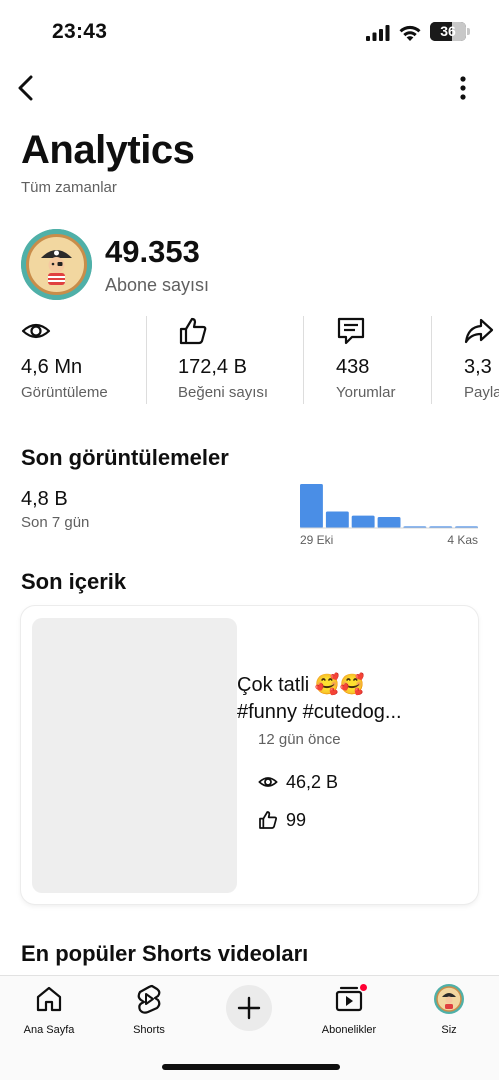 This screenshot has height=1080, width=499. What do you see at coordinates (251, 1067) in the screenshot?
I see `home-indicator` at bounding box center [251, 1067].